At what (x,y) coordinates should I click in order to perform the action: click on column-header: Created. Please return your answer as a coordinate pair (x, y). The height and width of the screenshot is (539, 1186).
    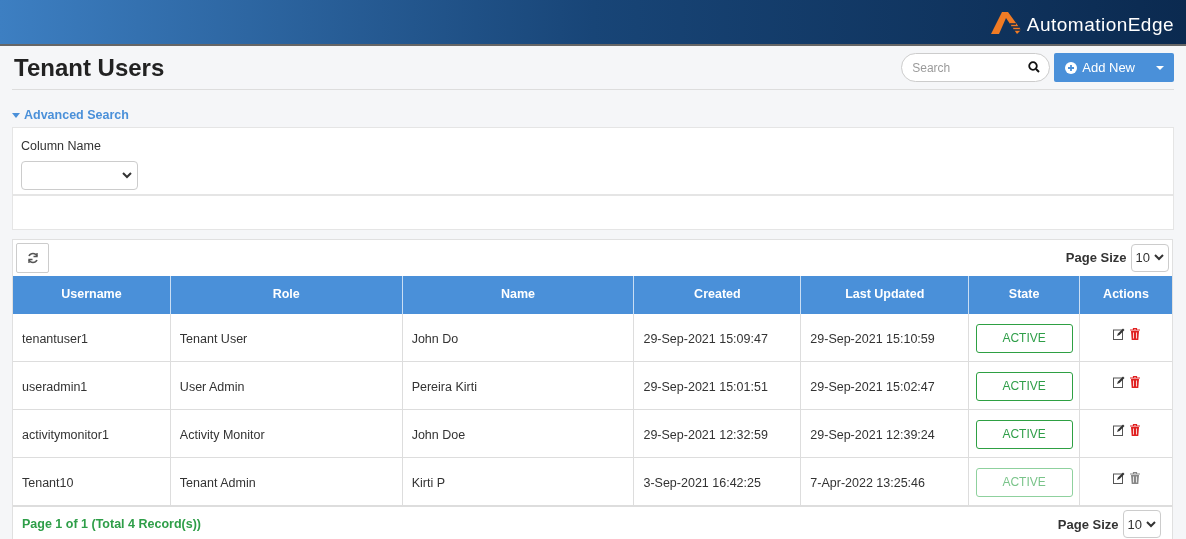
    Looking at the image, I should click on (718, 294).